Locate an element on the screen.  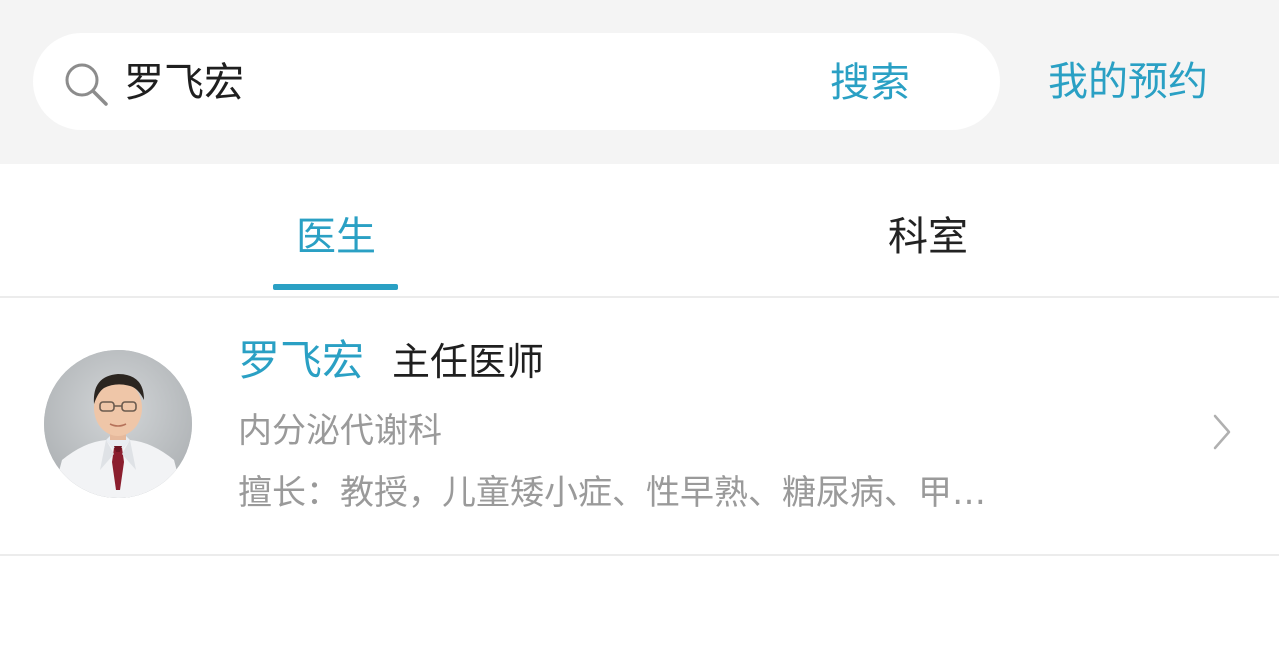
doctor-title: 主任医师 is located at coordinates (468, 362).